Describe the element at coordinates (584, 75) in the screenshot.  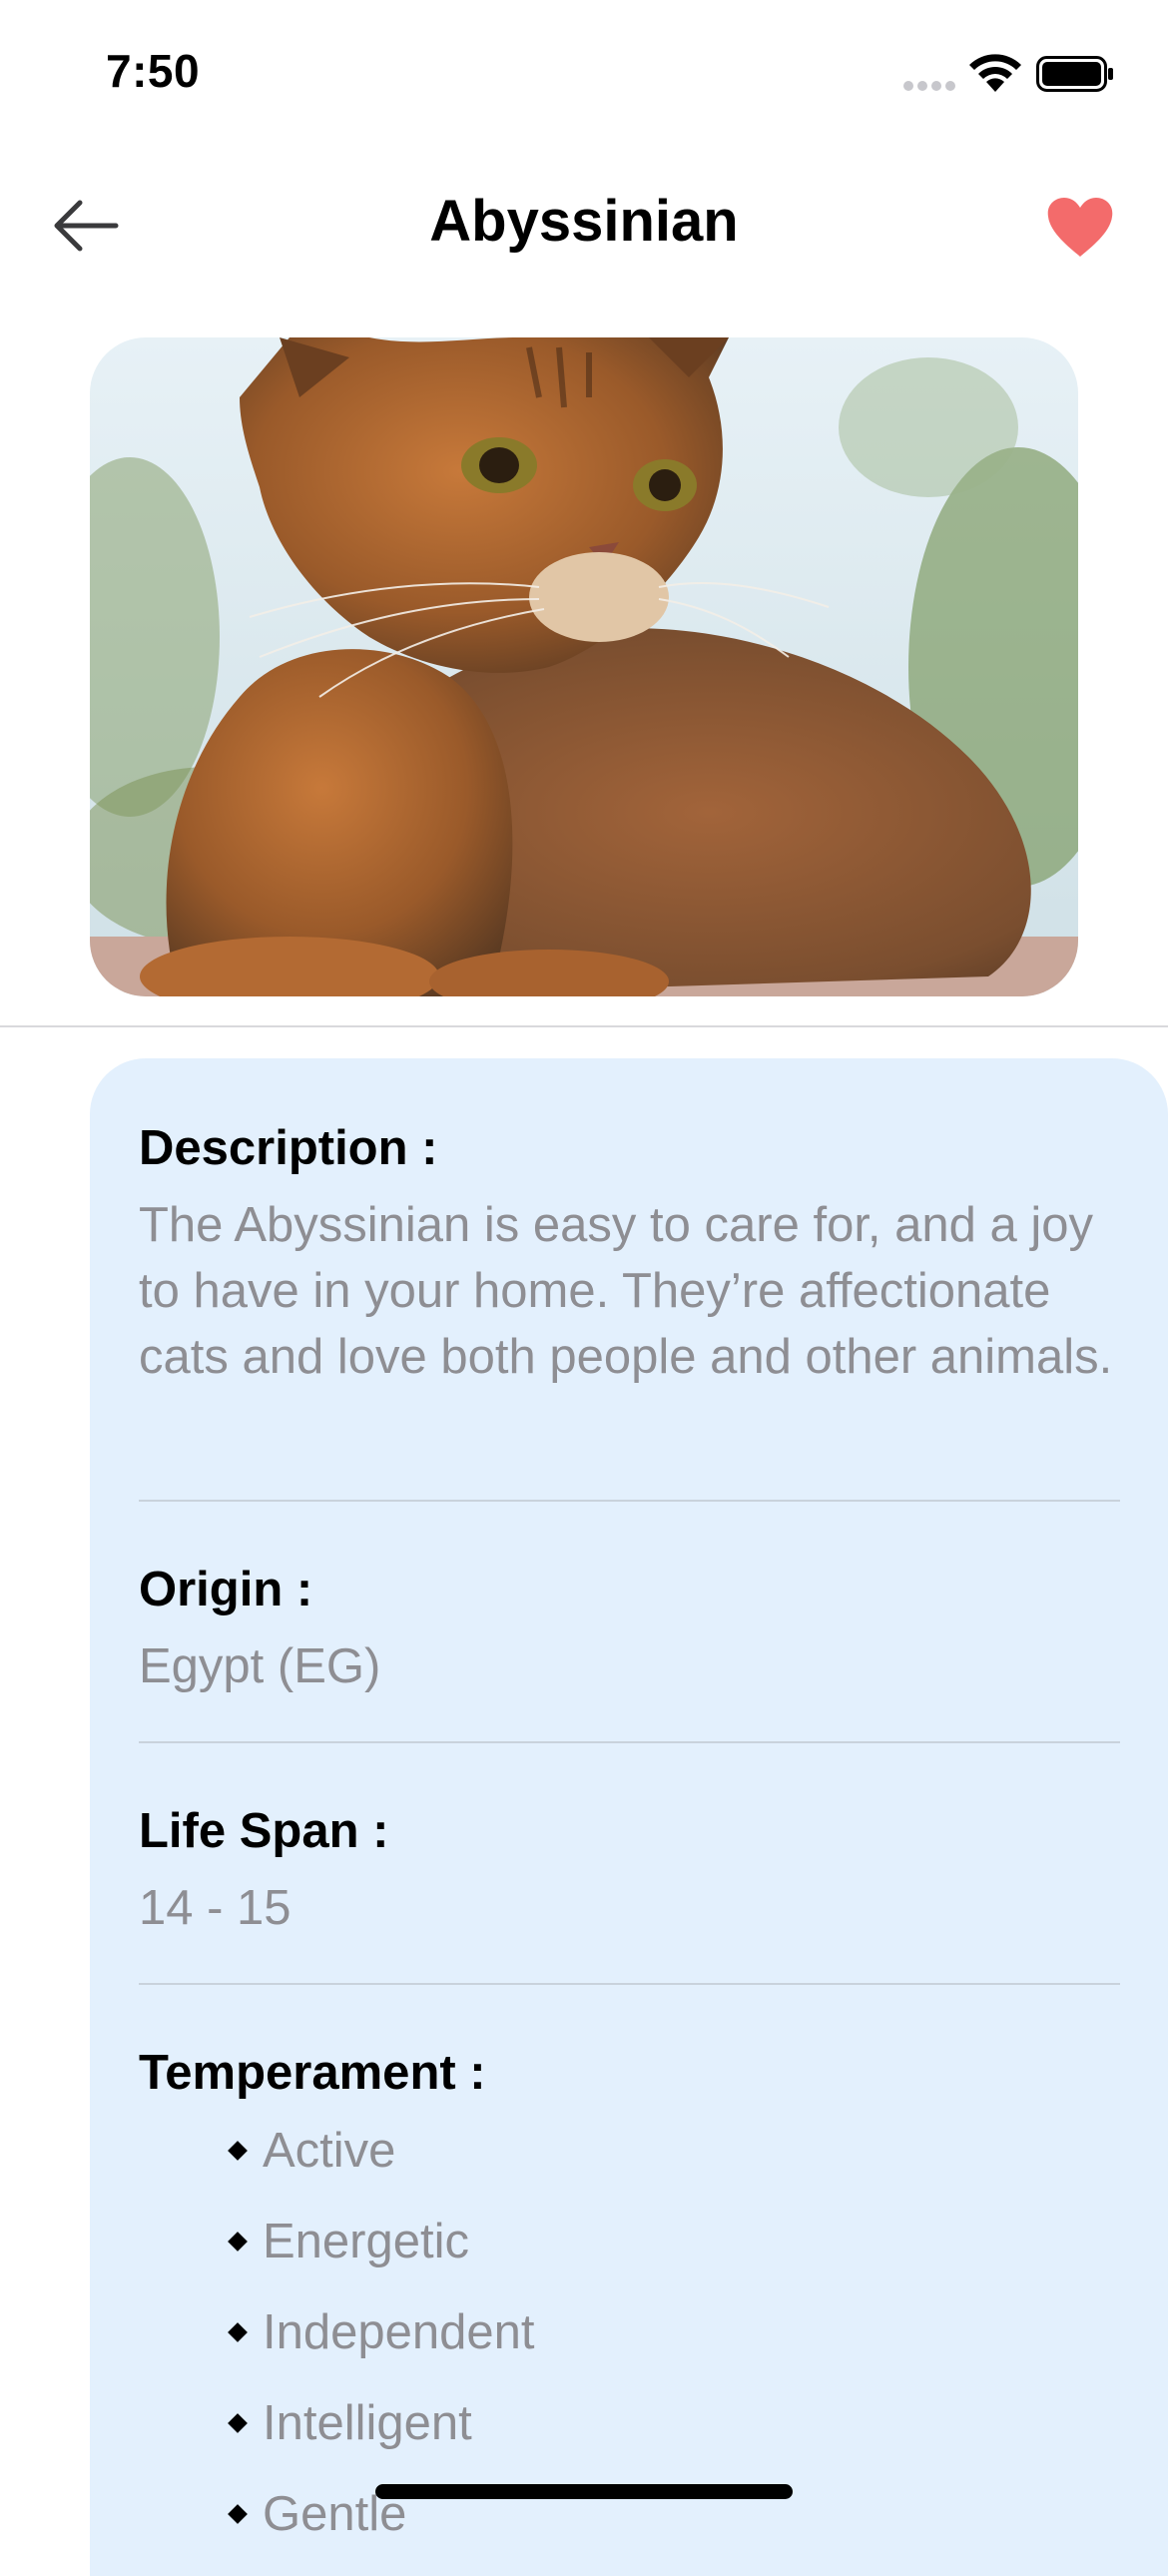
I see `status-bar: 7:50` at that location.